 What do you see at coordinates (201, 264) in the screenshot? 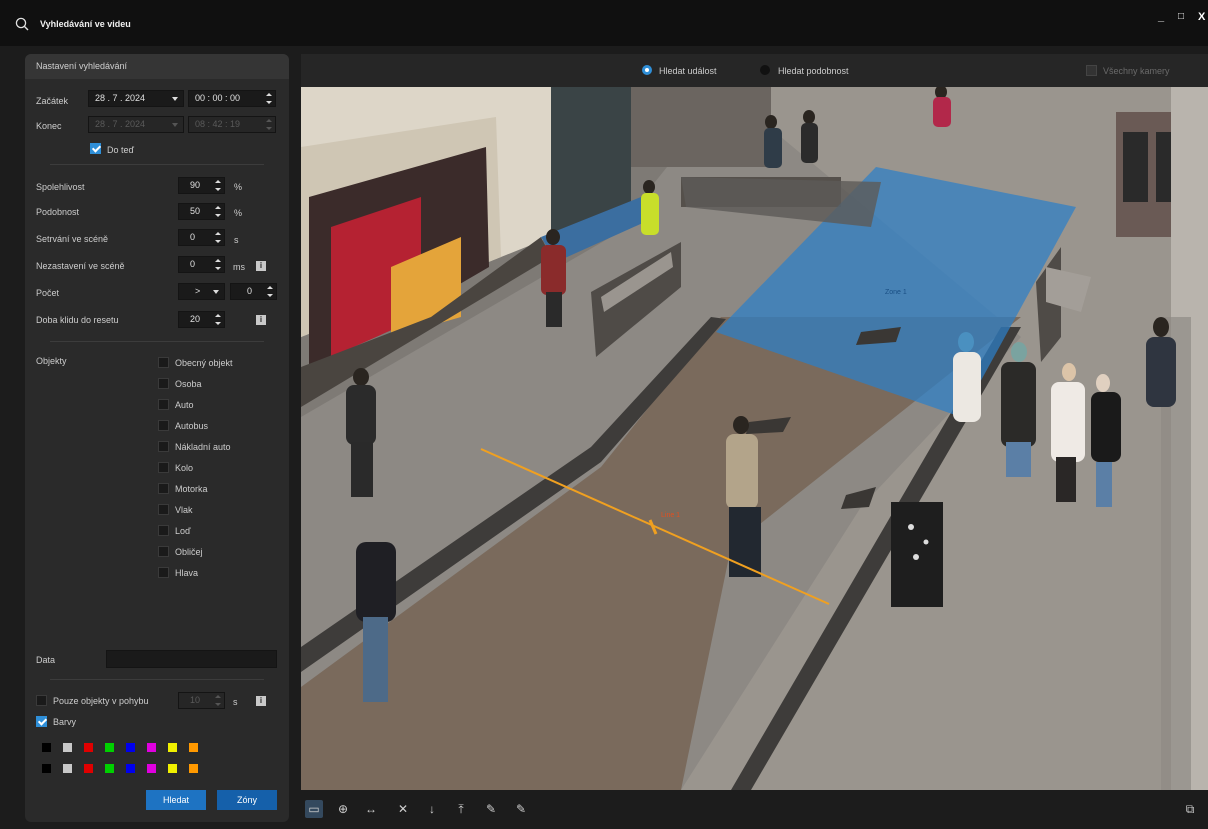
I see `absence-field: 0` at bounding box center [201, 264].